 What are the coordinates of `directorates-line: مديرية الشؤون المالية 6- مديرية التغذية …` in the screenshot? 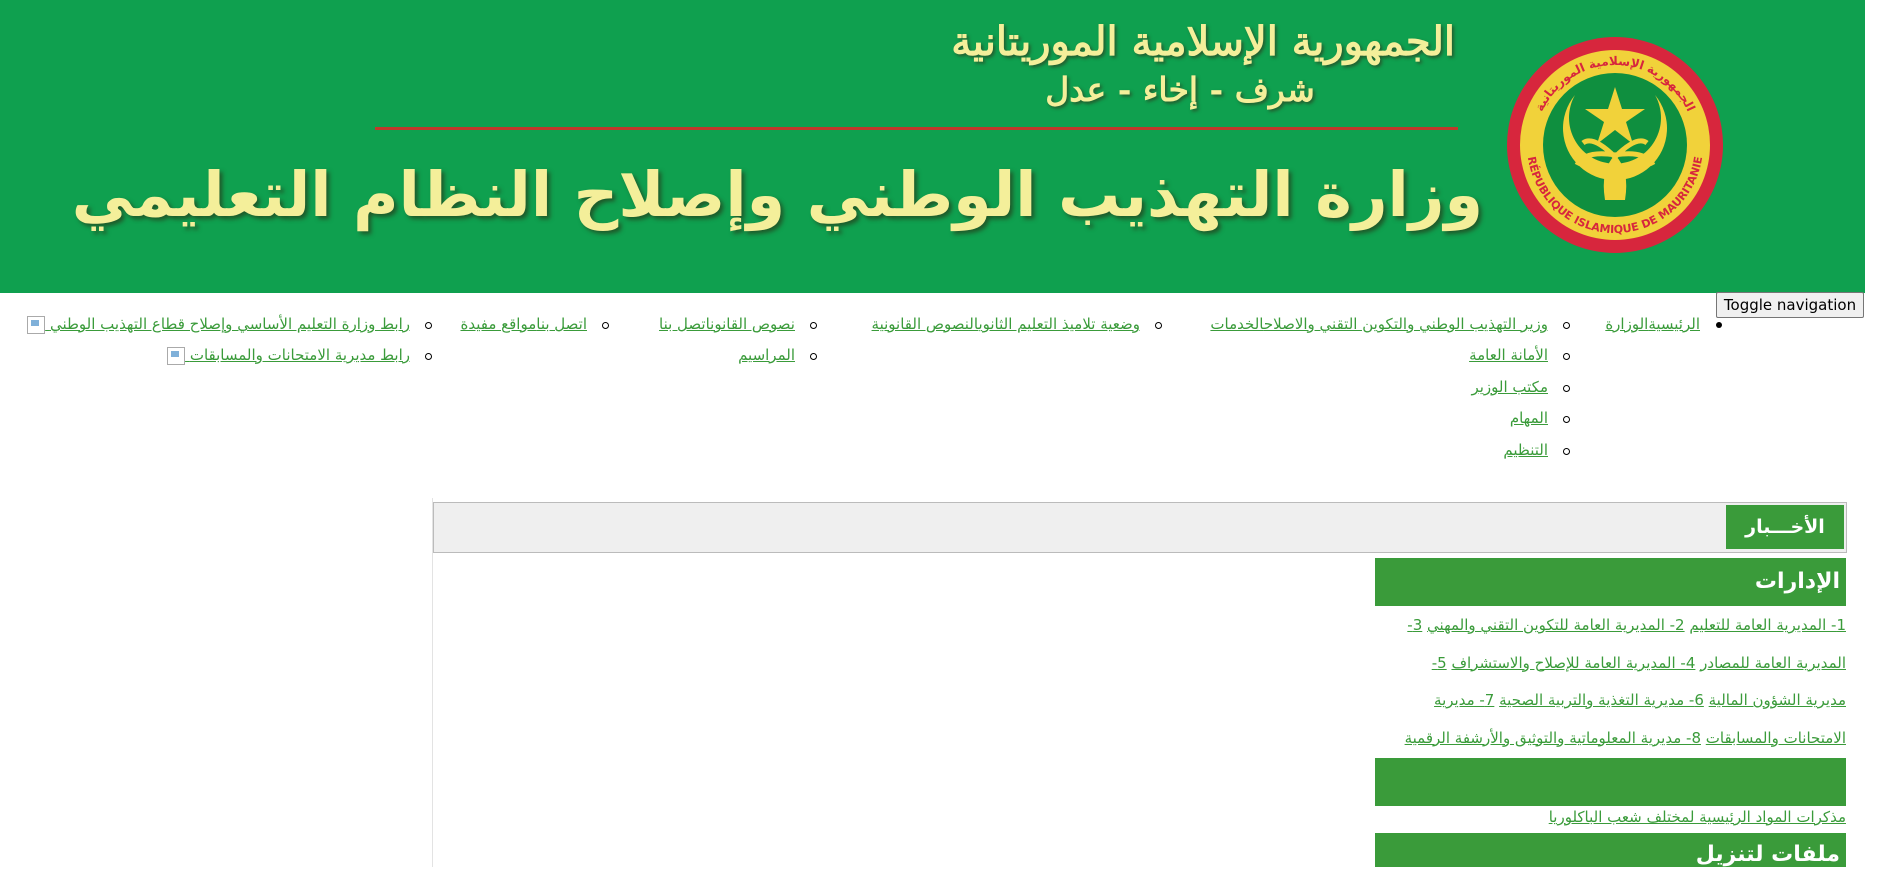 It's located at (1610, 701).